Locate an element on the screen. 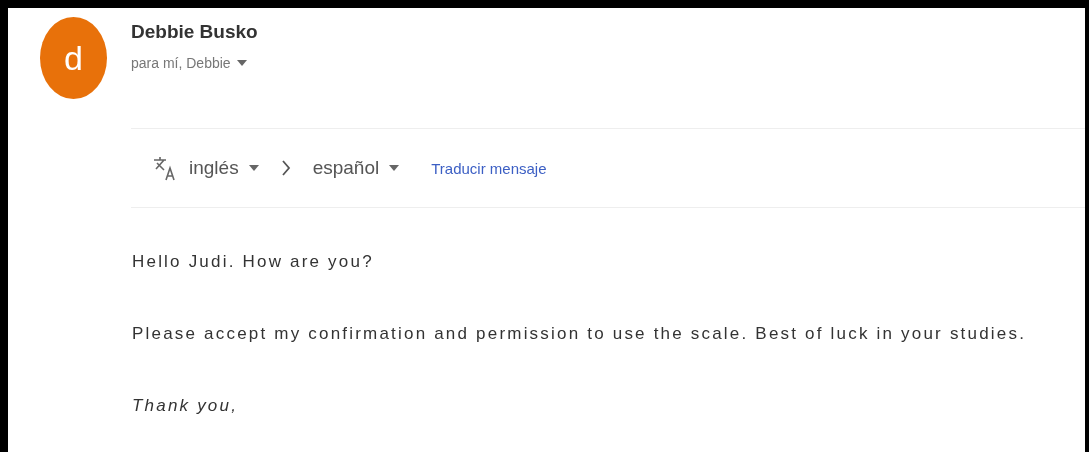 Image resolution: width=1089 pixels, height=452 pixels. translate-message-link: Traducir mensaje is located at coordinates (489, 168).